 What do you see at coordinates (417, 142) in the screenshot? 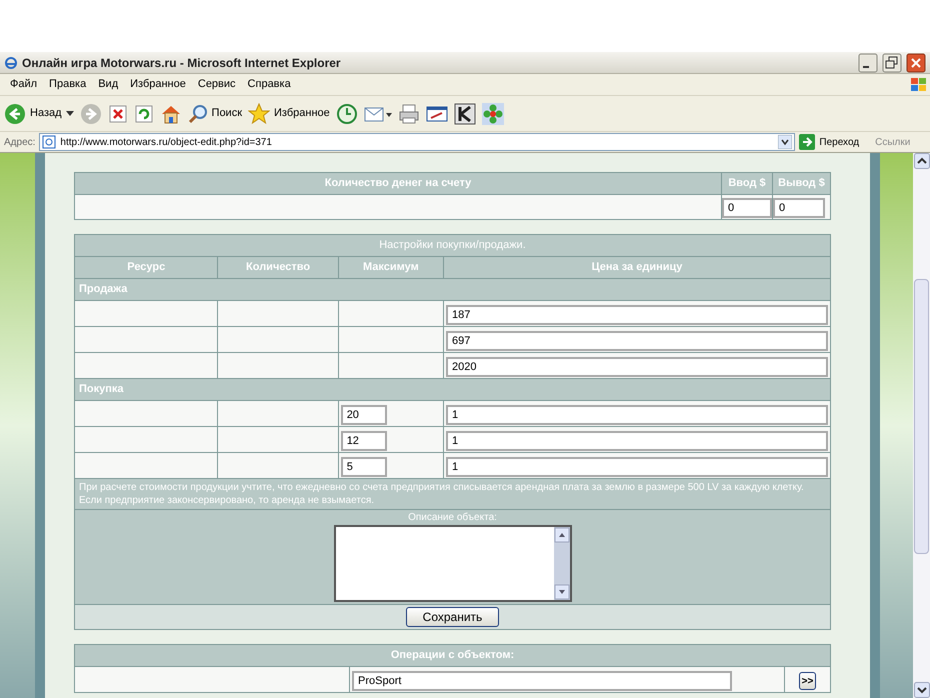
I see `address-field: http://www.motorwars.ru/object-edit.php?id=371` at bounding box center [417, 142].